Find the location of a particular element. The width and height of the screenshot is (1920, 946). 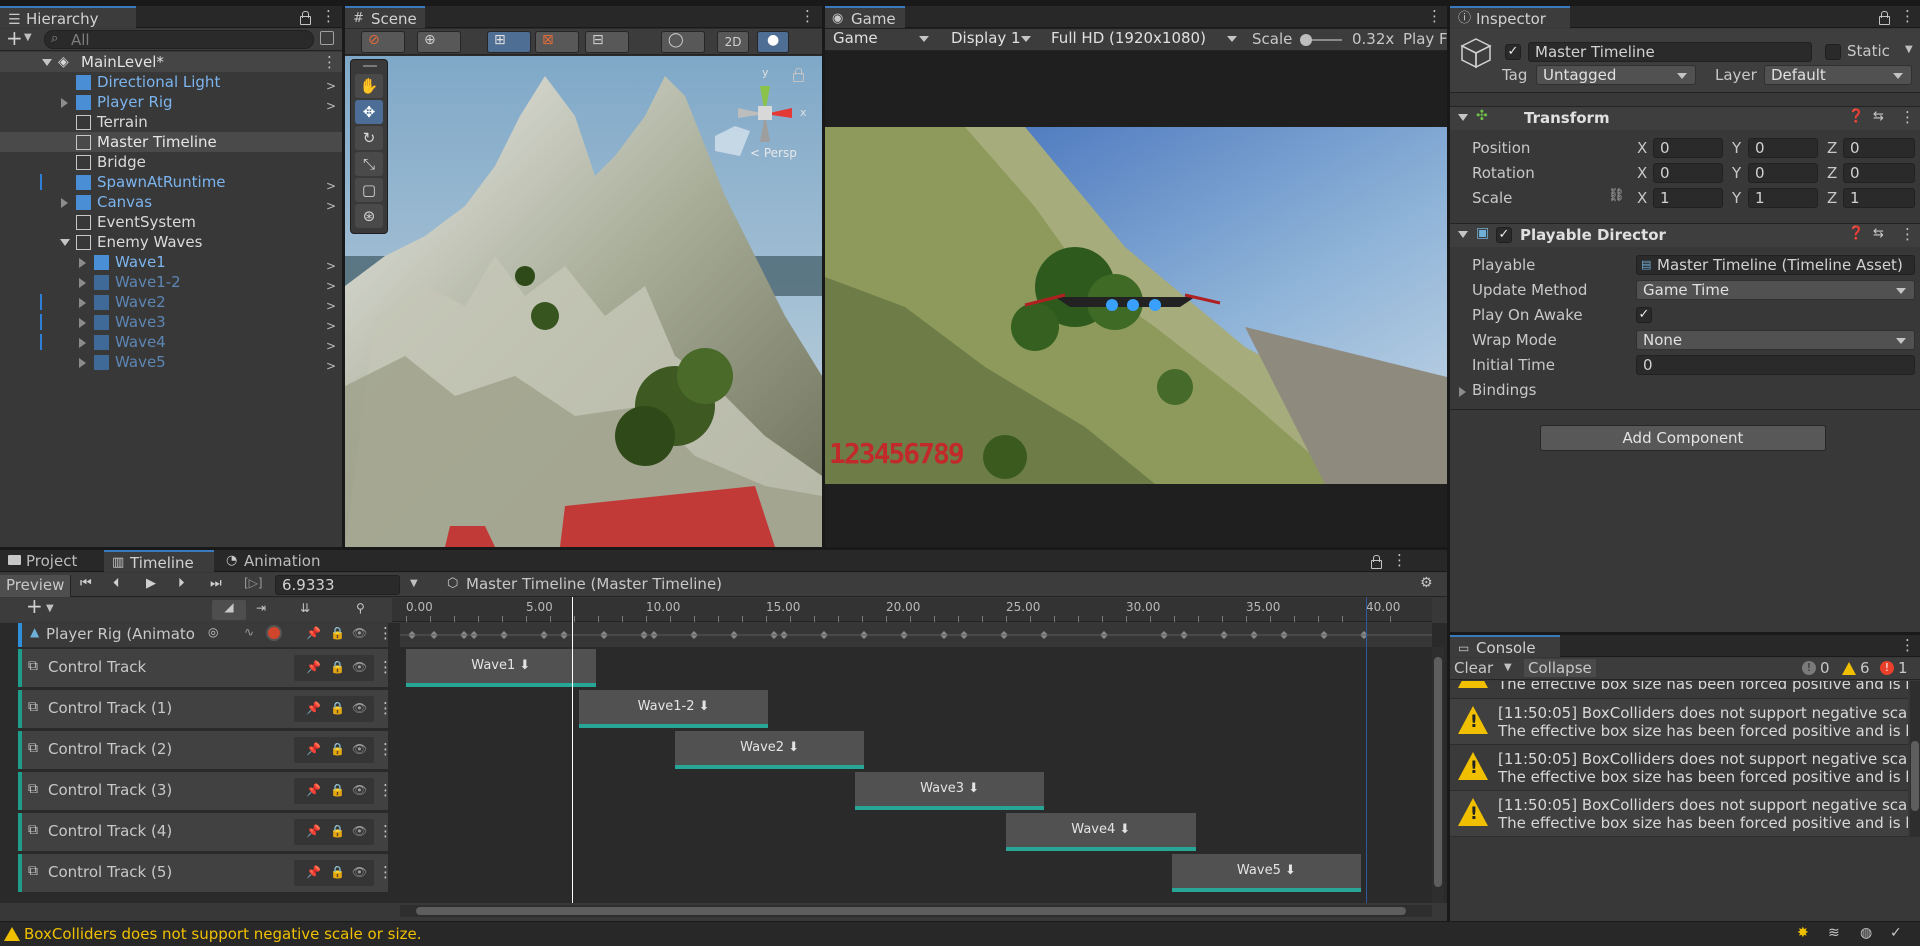

error-count-icon: ! is located at coordinates (1887, 668).